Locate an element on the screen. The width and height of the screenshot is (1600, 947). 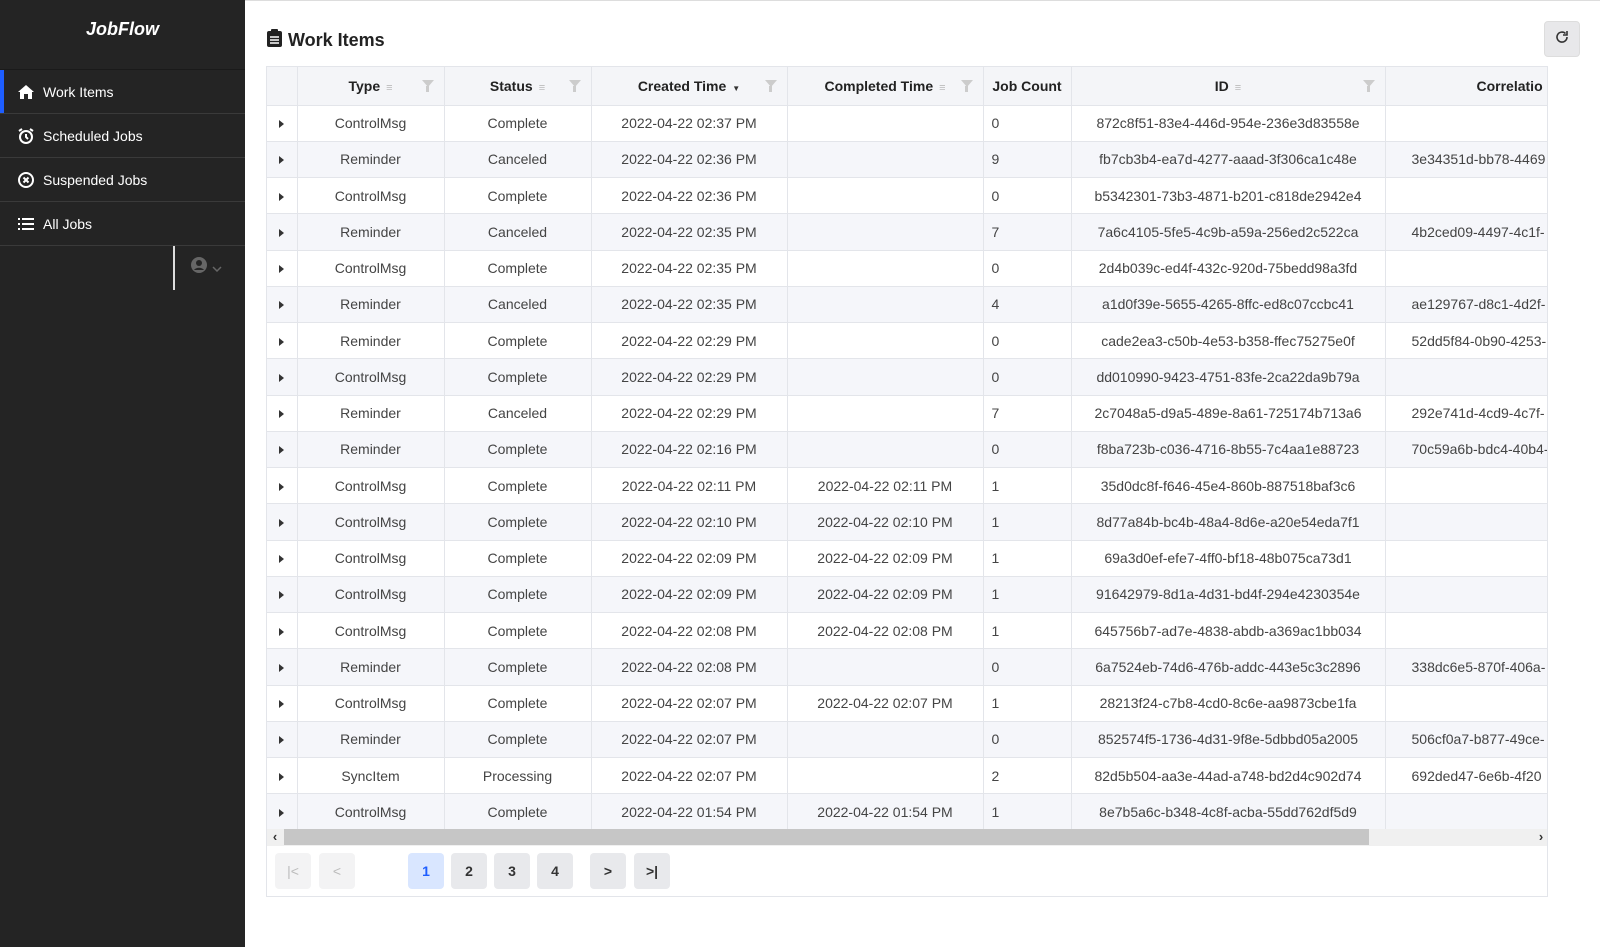
id-cell: cade2ea3-c50b-4e53-b358-ffec75275e0f is located at coordinates (1228, 341).